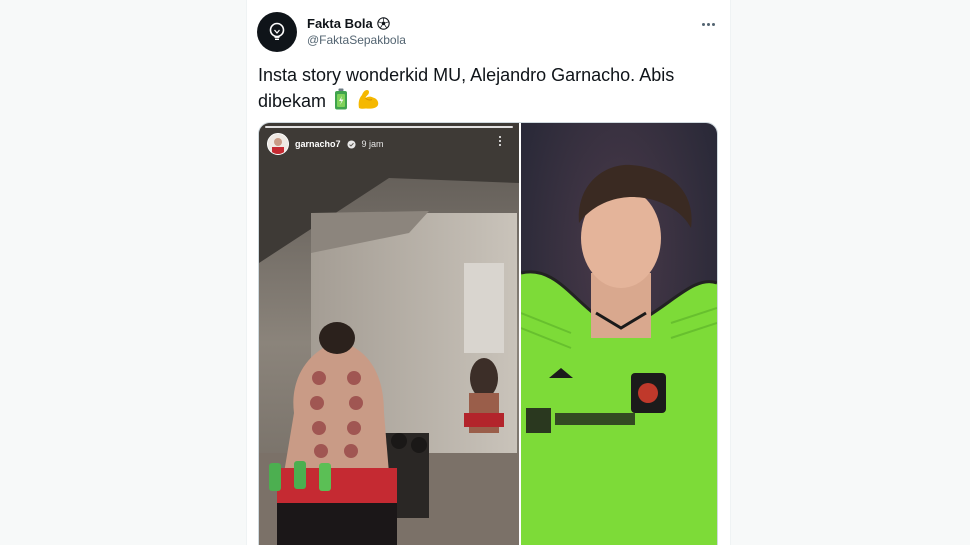 The width and height of the screenshot is (970, 545). Describe the element at coordinates (351, 144) in the screenshot. I see `verified-icon` at that location.